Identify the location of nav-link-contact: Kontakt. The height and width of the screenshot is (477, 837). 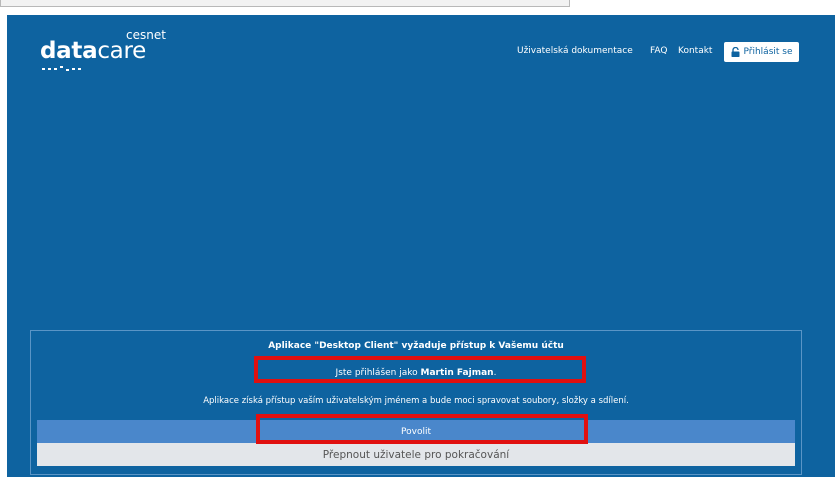
(695, 51).